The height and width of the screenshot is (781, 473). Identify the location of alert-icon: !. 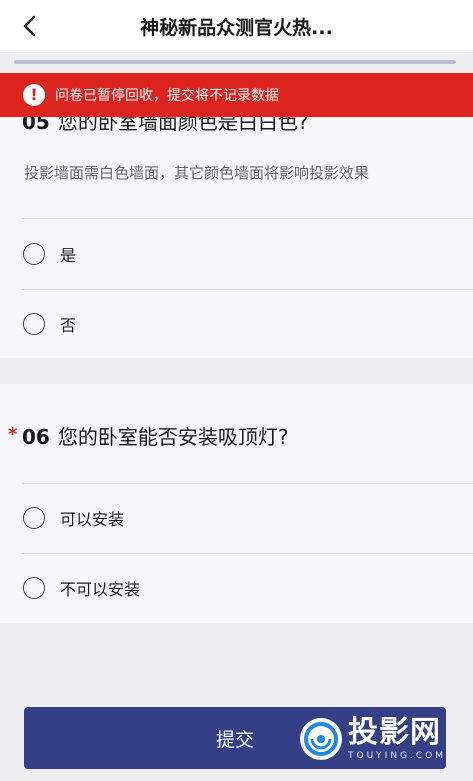
(34, 95).